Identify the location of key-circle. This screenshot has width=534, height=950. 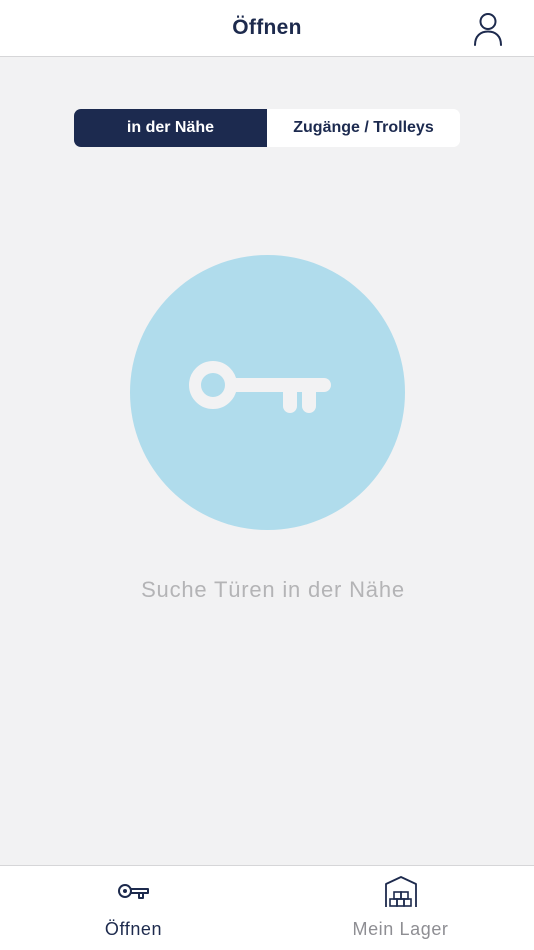
(267, 392).